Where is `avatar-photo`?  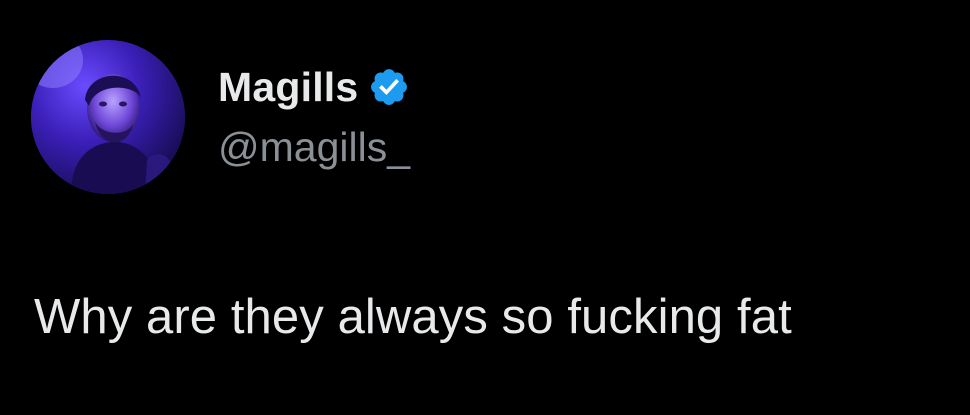 avatar-photo is located at coordinates (108, 117).